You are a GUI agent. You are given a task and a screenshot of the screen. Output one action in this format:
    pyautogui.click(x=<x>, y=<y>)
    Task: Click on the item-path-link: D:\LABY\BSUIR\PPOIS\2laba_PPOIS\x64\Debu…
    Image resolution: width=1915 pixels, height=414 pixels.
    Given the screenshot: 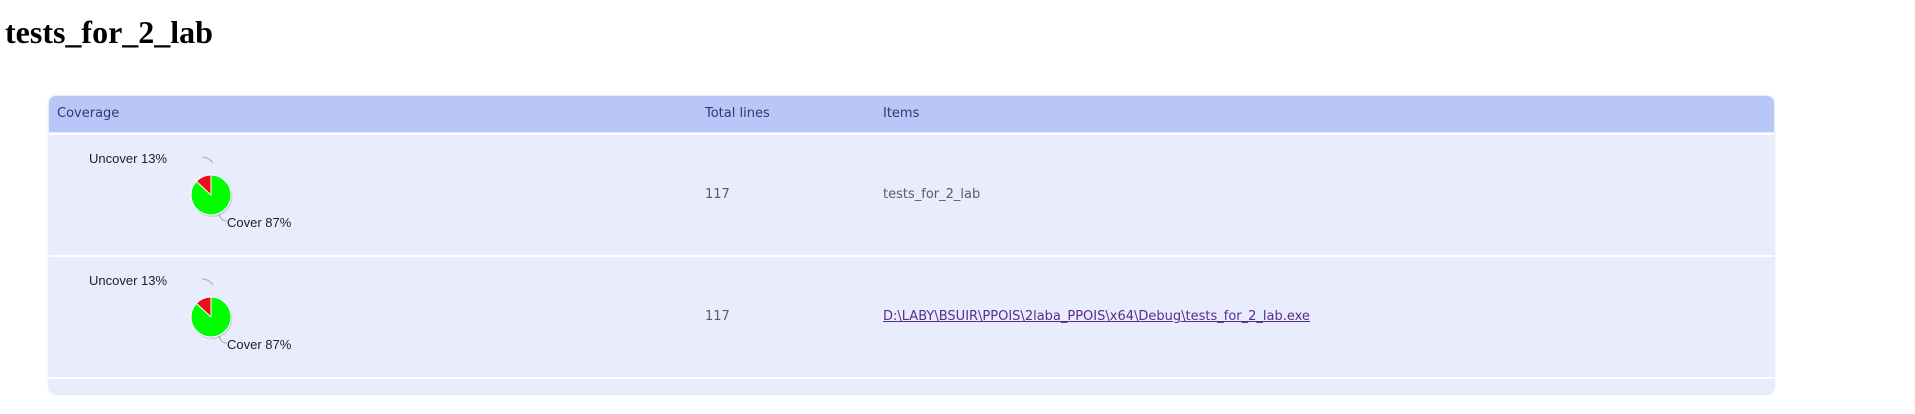 What is the action you would take?
    pyautogui.click(x=1096, y=317)
    